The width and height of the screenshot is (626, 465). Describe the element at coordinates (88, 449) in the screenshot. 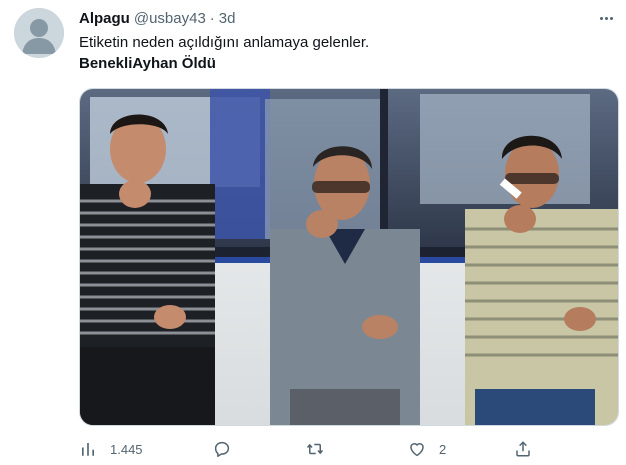

I see `bar-chart-icon` at that location.